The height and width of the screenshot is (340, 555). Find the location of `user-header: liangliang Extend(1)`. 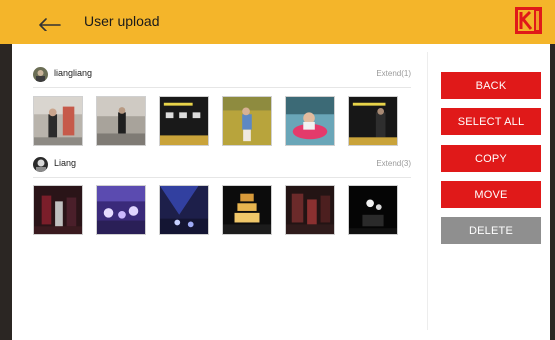

user-header: liangliang Extend(1) is located at coordinates (222, 75).